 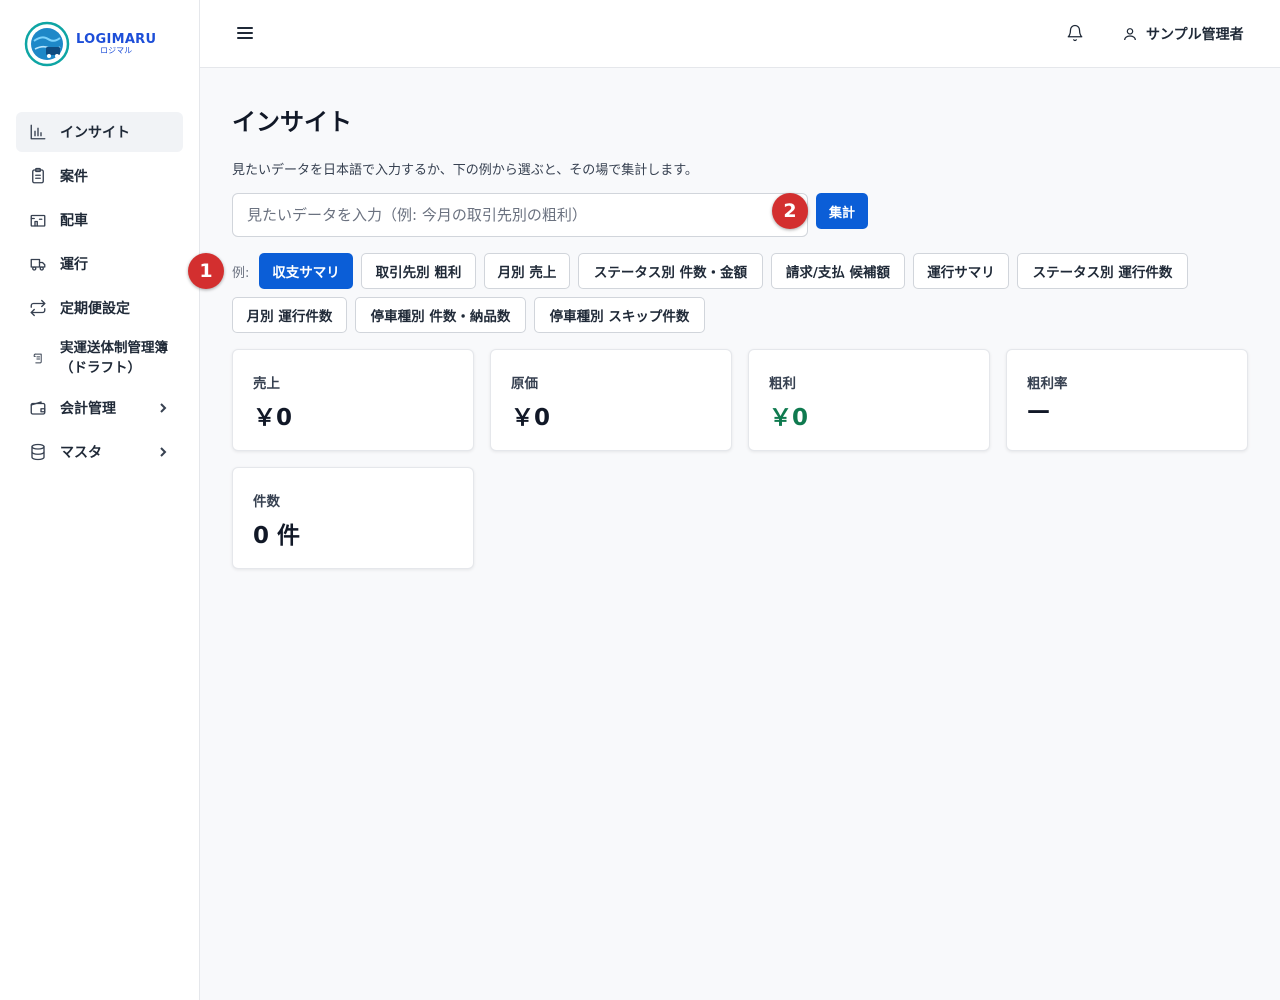 I want to click on aggregate-button: 集計, so click(x=842, y=211).